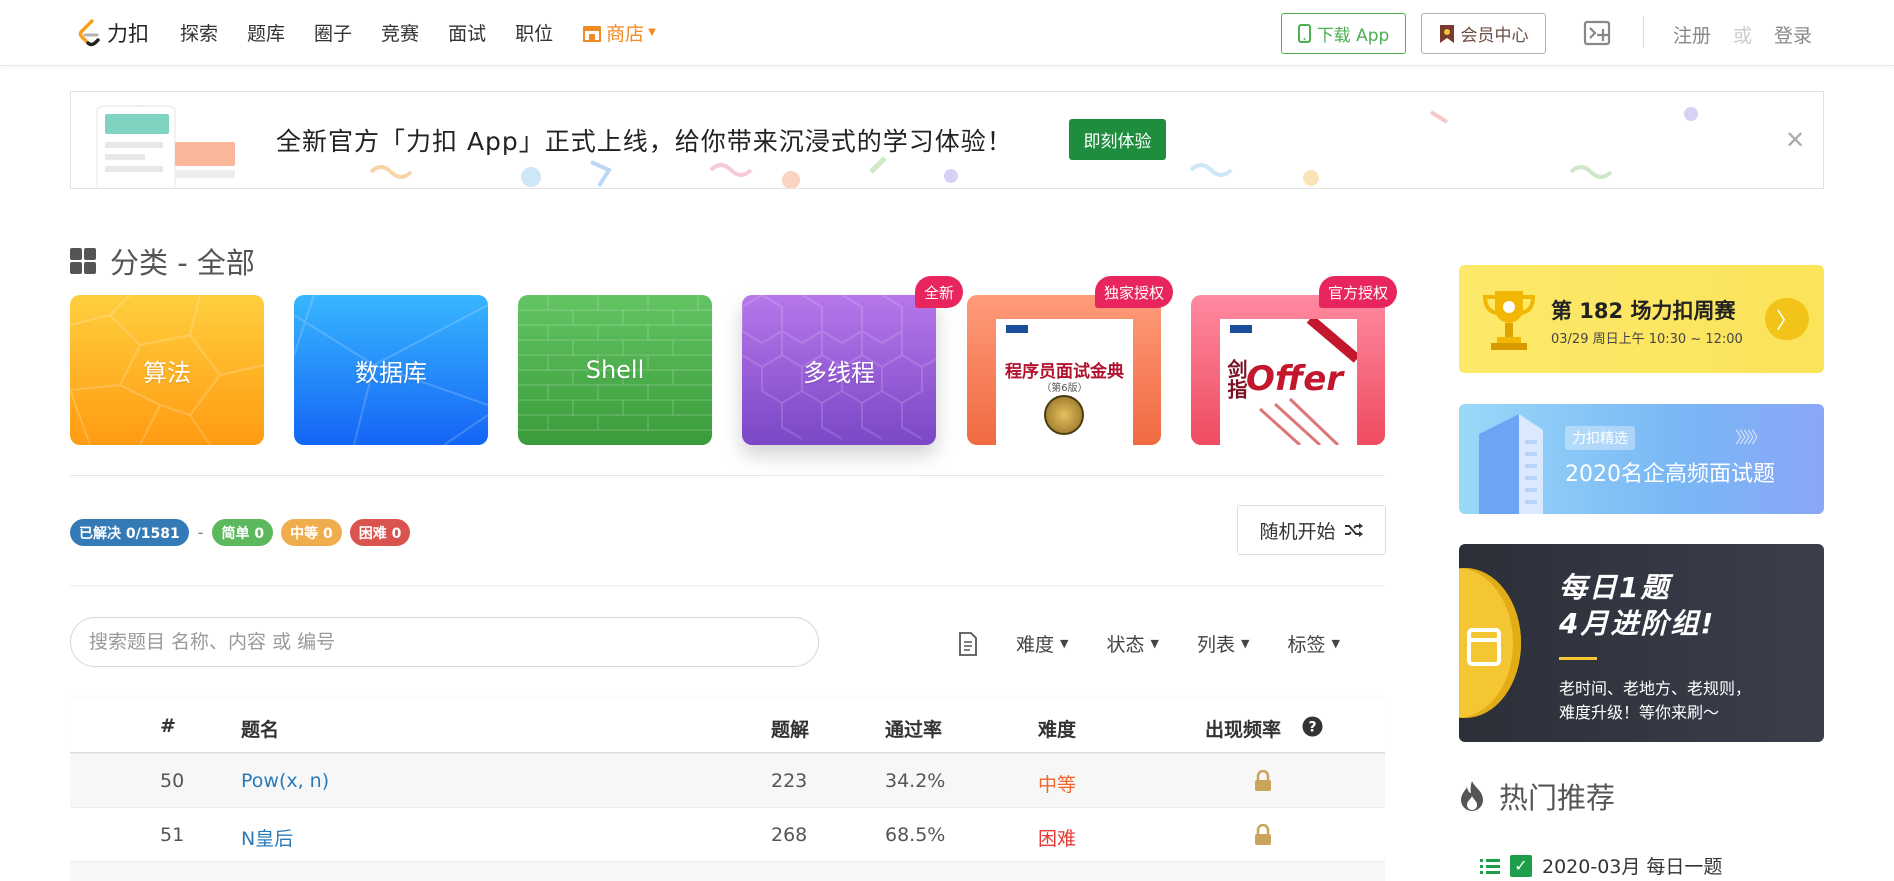 The height and width of the screenshot is (881, 1894). Describe the element at coordinates (333, 32) in the screenshot. I see `nav-circle: 圈子` at that location.